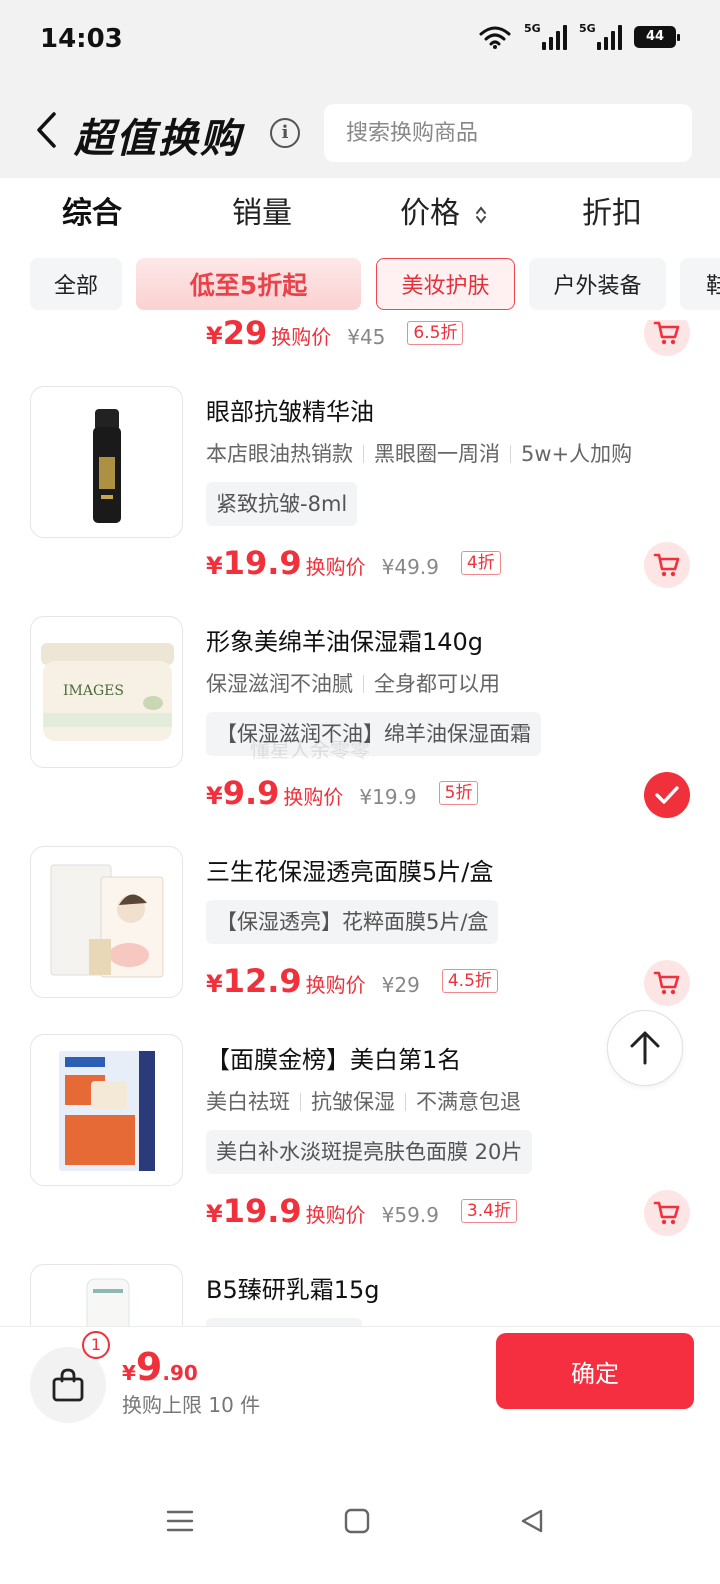 The image size is (720, 1584). What do you see at coordinates (657, 37) in the screenshot?
I see `battery-icon: 44` at bounding box center [657, 37].